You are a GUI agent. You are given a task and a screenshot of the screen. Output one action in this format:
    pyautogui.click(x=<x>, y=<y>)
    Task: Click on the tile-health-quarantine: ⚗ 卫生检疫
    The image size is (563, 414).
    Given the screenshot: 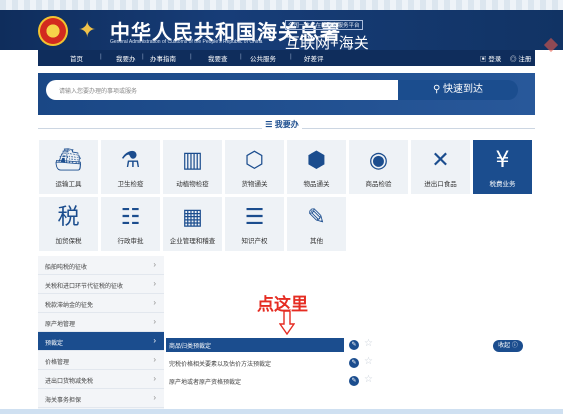 What is the action you would take?
    pyautogui.click(x=130, y=167)
    